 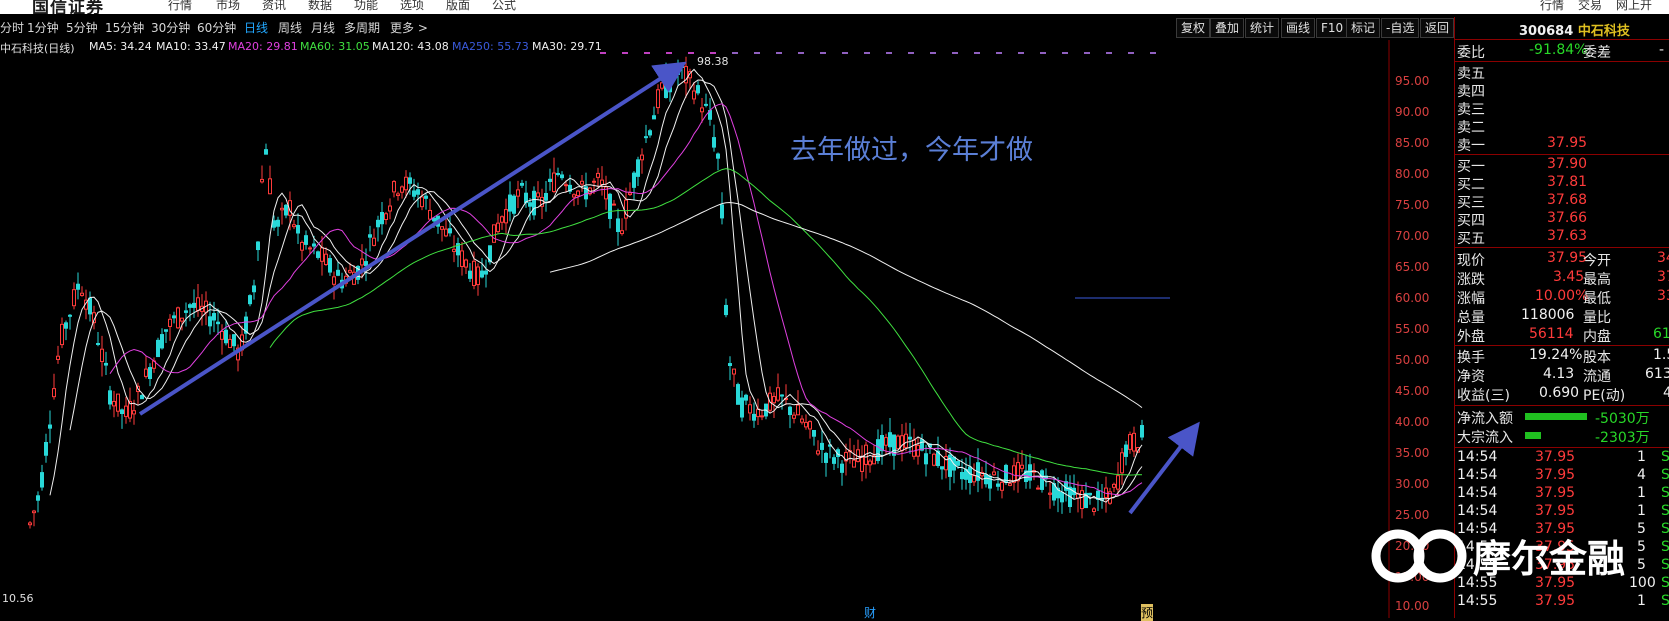 I want to click on ytick: 45.00, so click(x=1412, y=391).